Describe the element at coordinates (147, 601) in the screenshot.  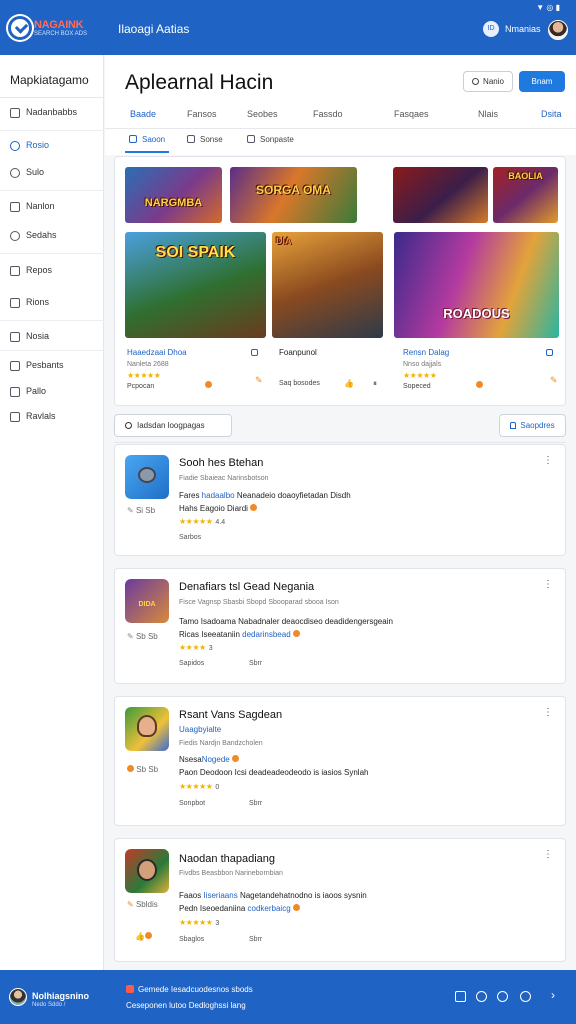
I see `app-icon: DIDA` at that location.